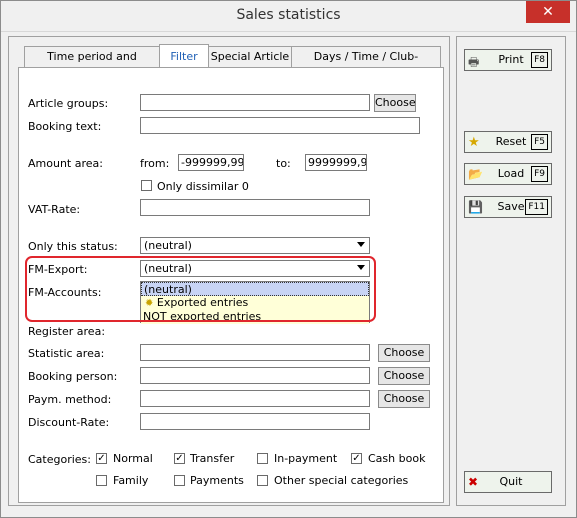 This screenshot has height=518, width=577. Describe the element at coordinates (539, 174) in the screenshot. I see `load-shortcut: F9` at that location.